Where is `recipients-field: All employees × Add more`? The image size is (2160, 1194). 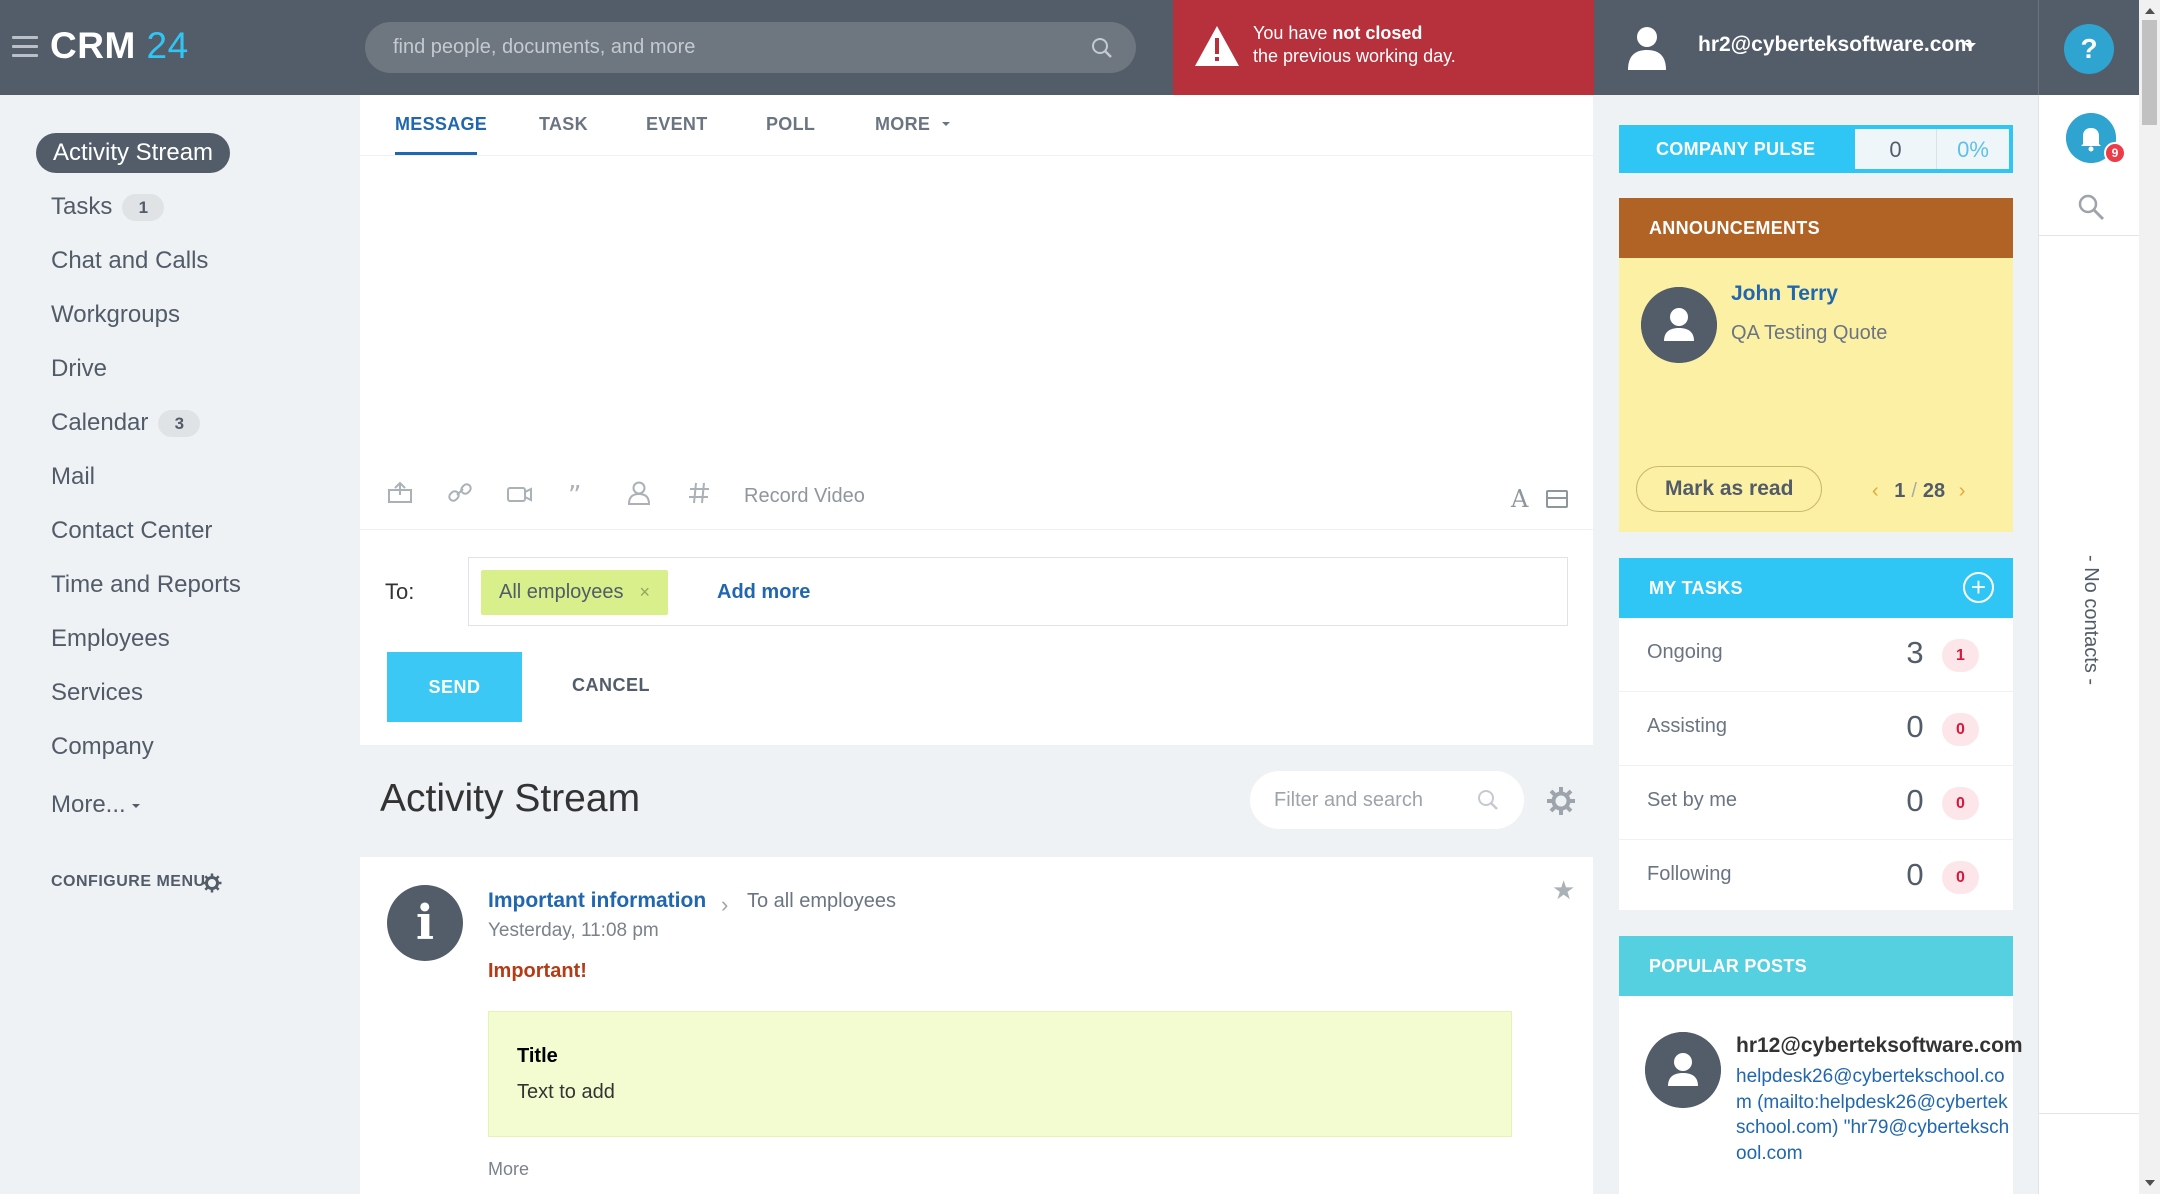 recipients-field: All employees × Add more is located at coordinates (1018, 591).